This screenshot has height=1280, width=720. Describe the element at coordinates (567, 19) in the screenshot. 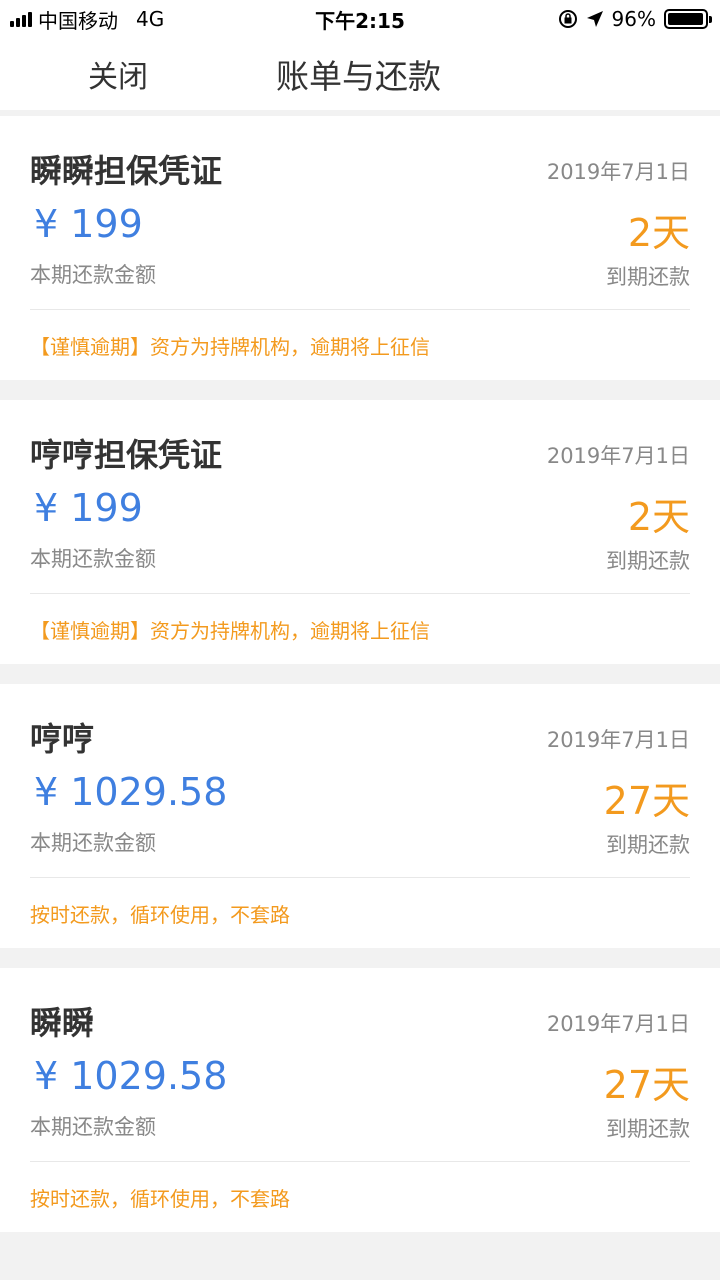

I see `rotation-lock-icon` at that location.